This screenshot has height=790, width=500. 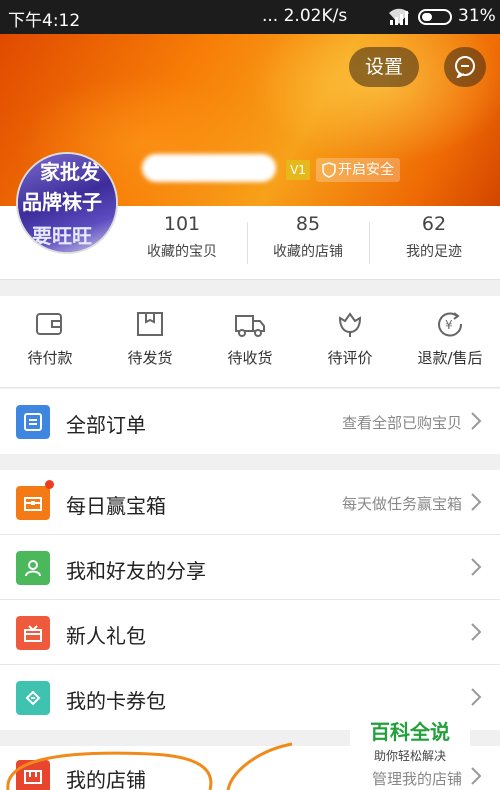 I want to click on tab-label: 退款/售后, so click(x=450, y=358).